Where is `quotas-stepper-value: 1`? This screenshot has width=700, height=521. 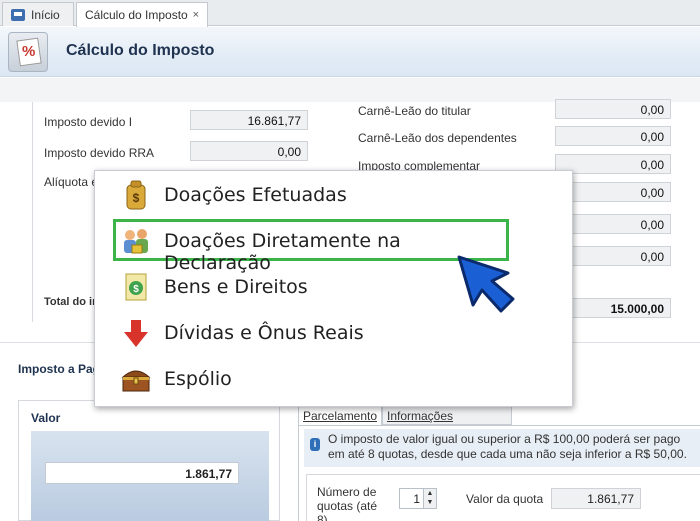
quotas-stepper-value: 1 is located at coordinates (416, 499).